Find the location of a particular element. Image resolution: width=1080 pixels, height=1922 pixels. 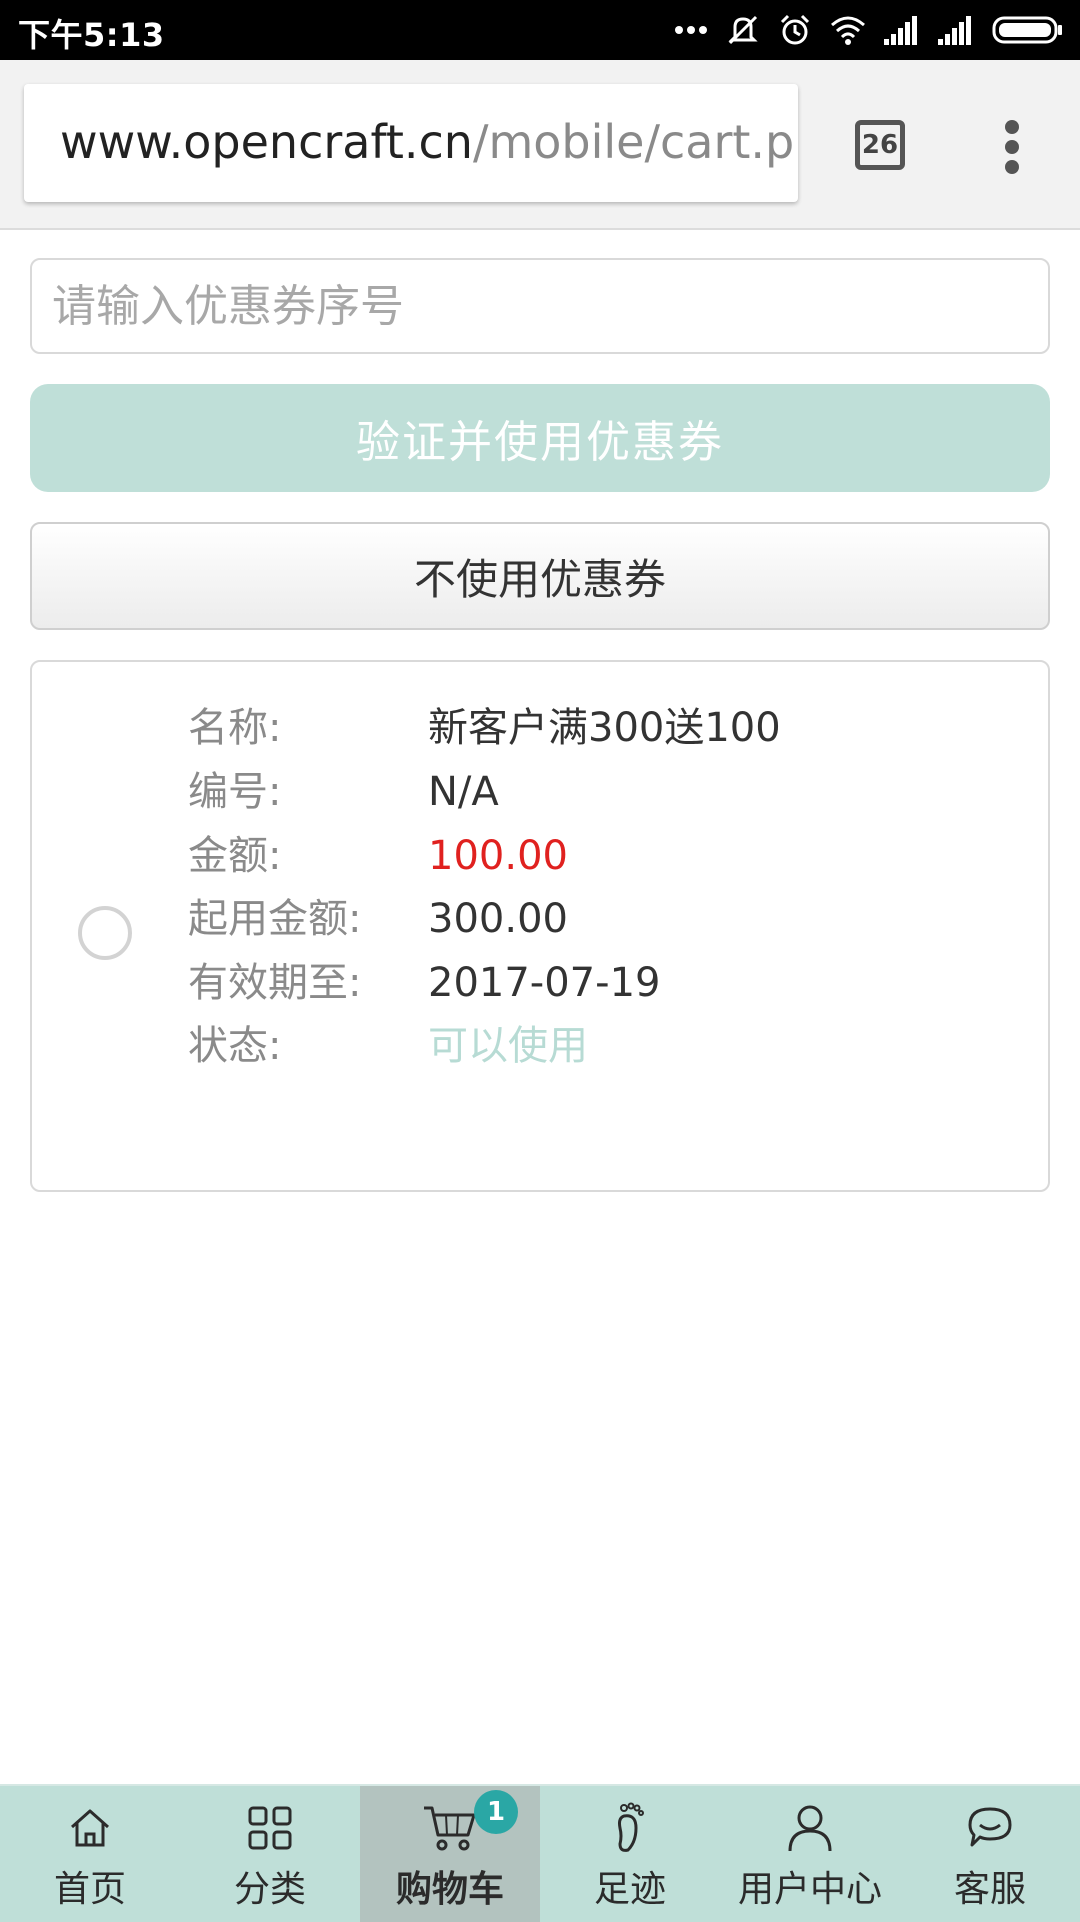

nav-footprint: 足迹 is located at coordinates (630, 1854).